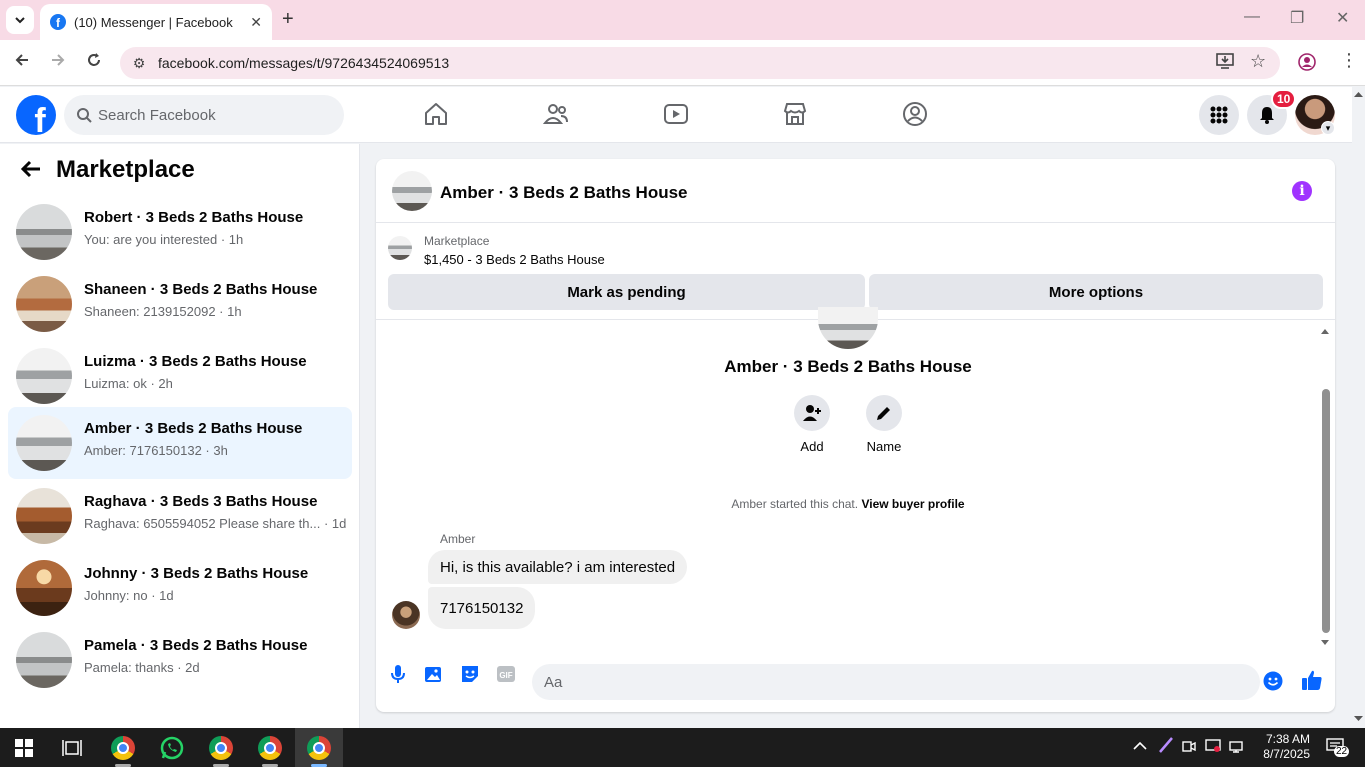 The width and height of the screenshot is (1365, 767). What do you see at coordinates (24, 748) in the screenshot?
I see `windows-start-icon` at bounding box center [24, 748].